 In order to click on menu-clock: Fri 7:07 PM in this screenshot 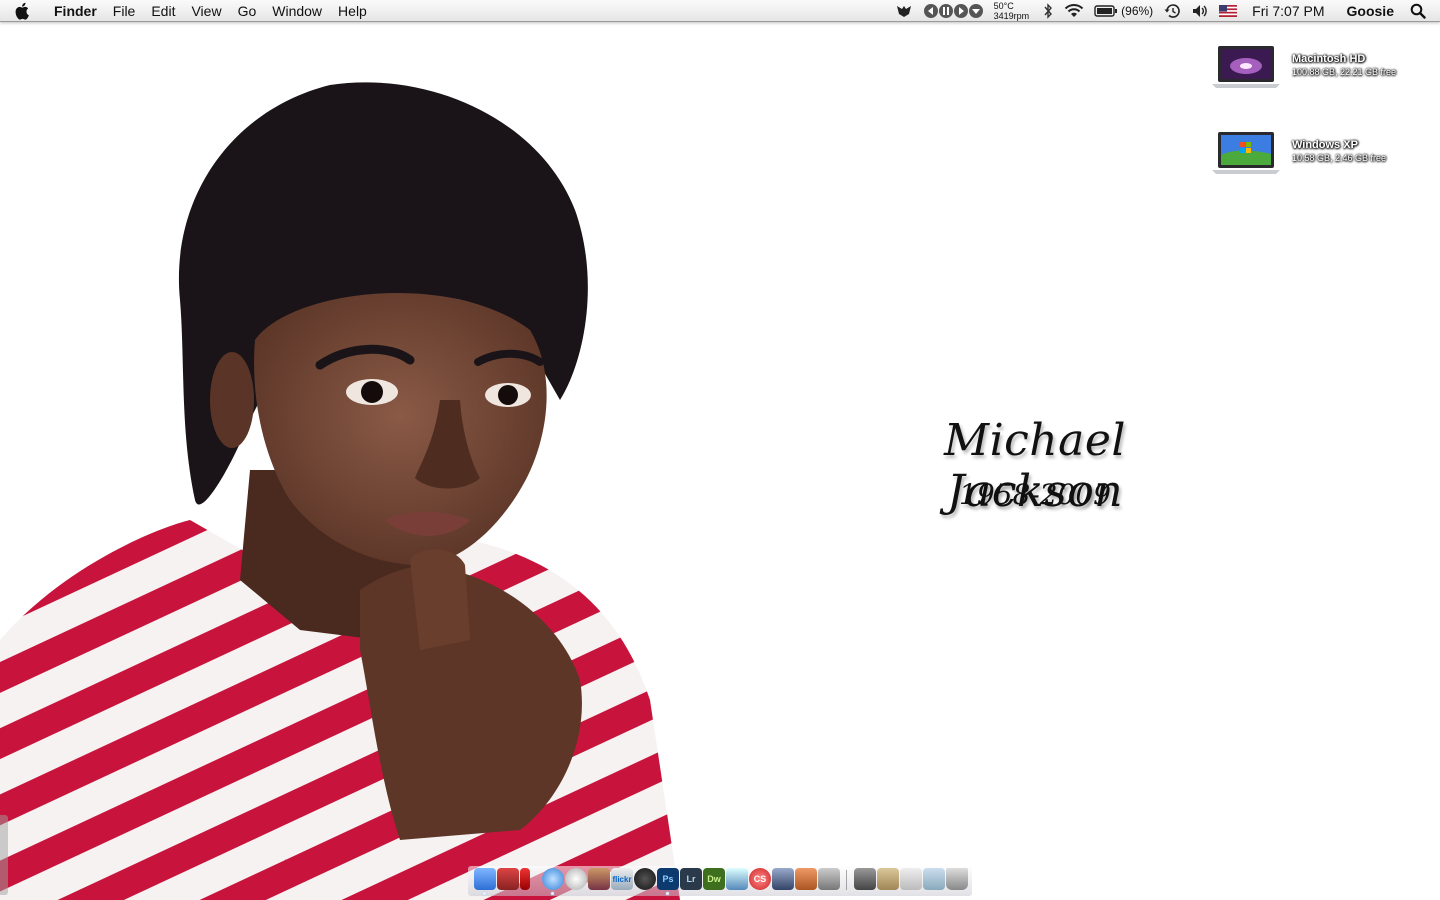, I will do `click(1288, 11)`.